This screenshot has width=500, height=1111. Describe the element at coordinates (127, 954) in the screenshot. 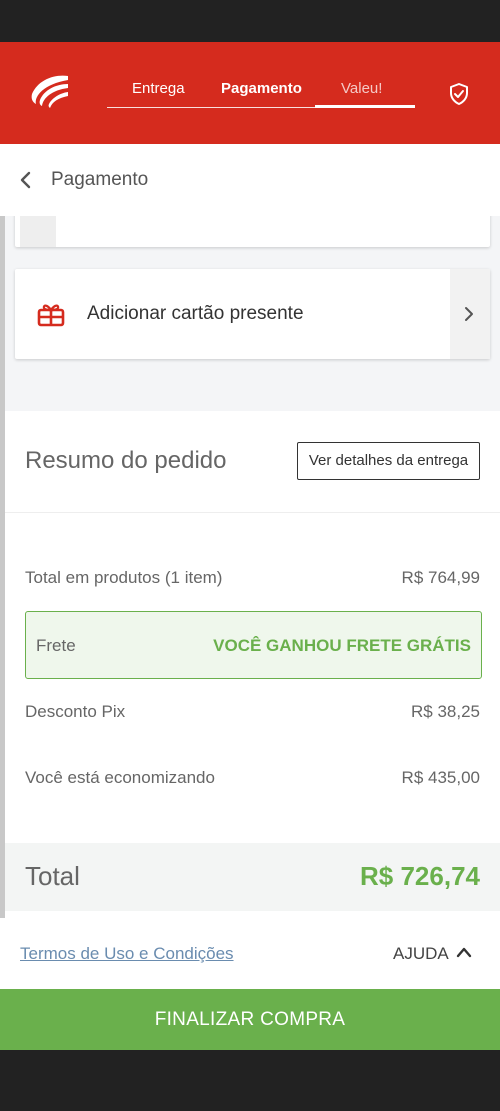

I see `terms-link: Termos de Uso e Condições` at that location.